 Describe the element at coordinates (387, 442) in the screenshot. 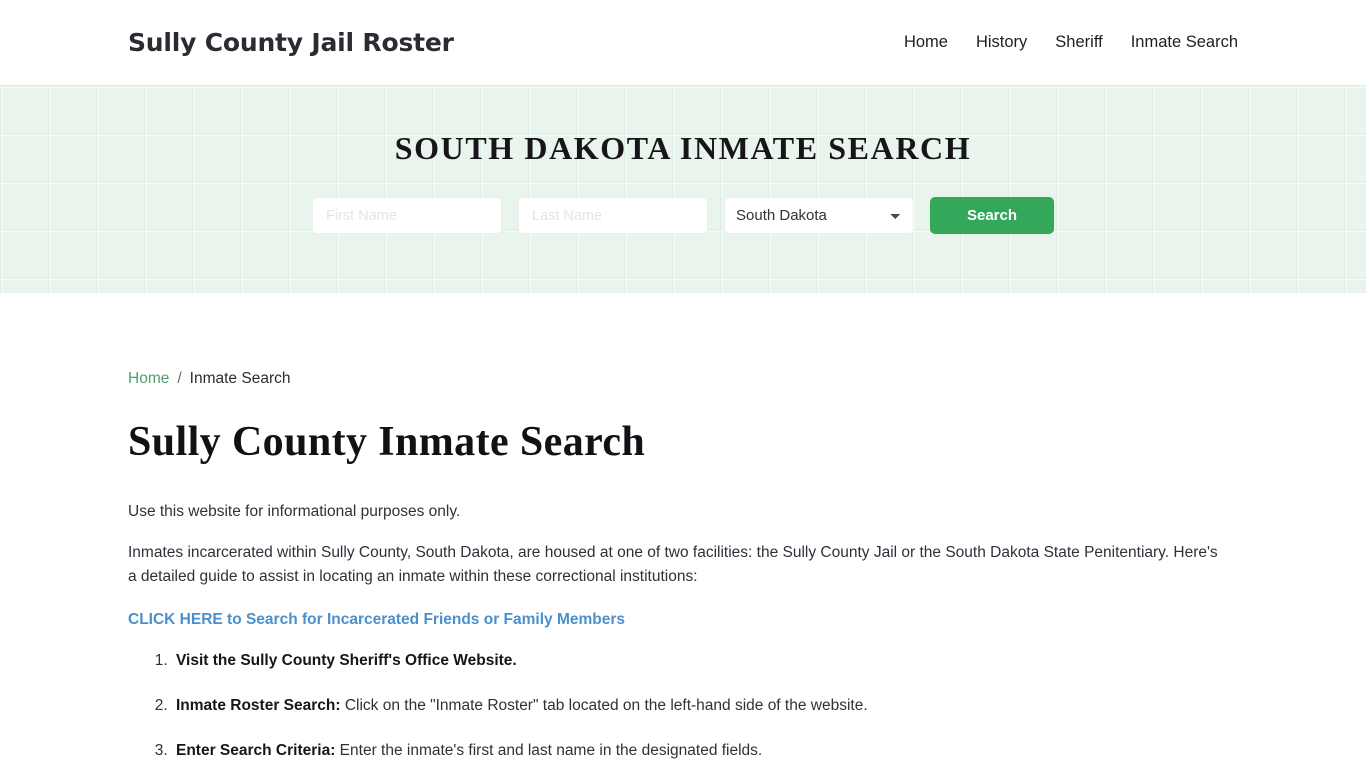

I see `page-title: Sully County Inmate Search` at that location.